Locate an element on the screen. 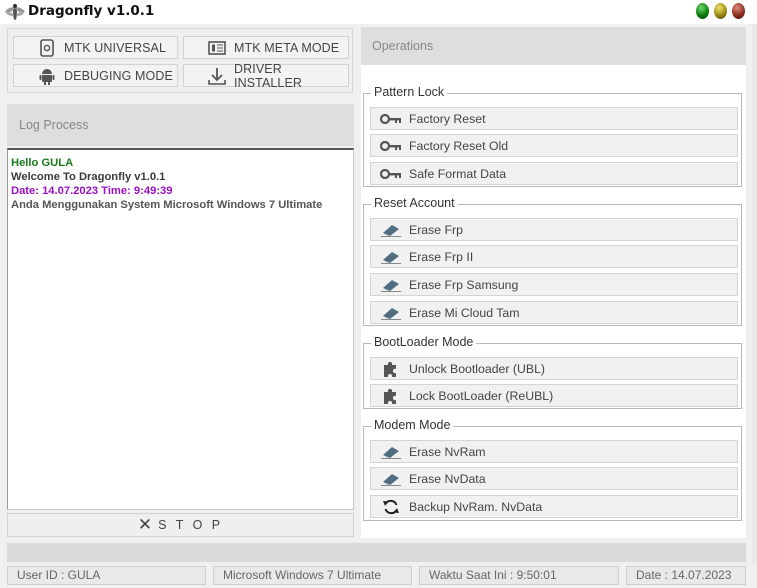 Image resolution: width=757 pixels, height=588 pixels. progress-bar is located at coordinates (376, 552).